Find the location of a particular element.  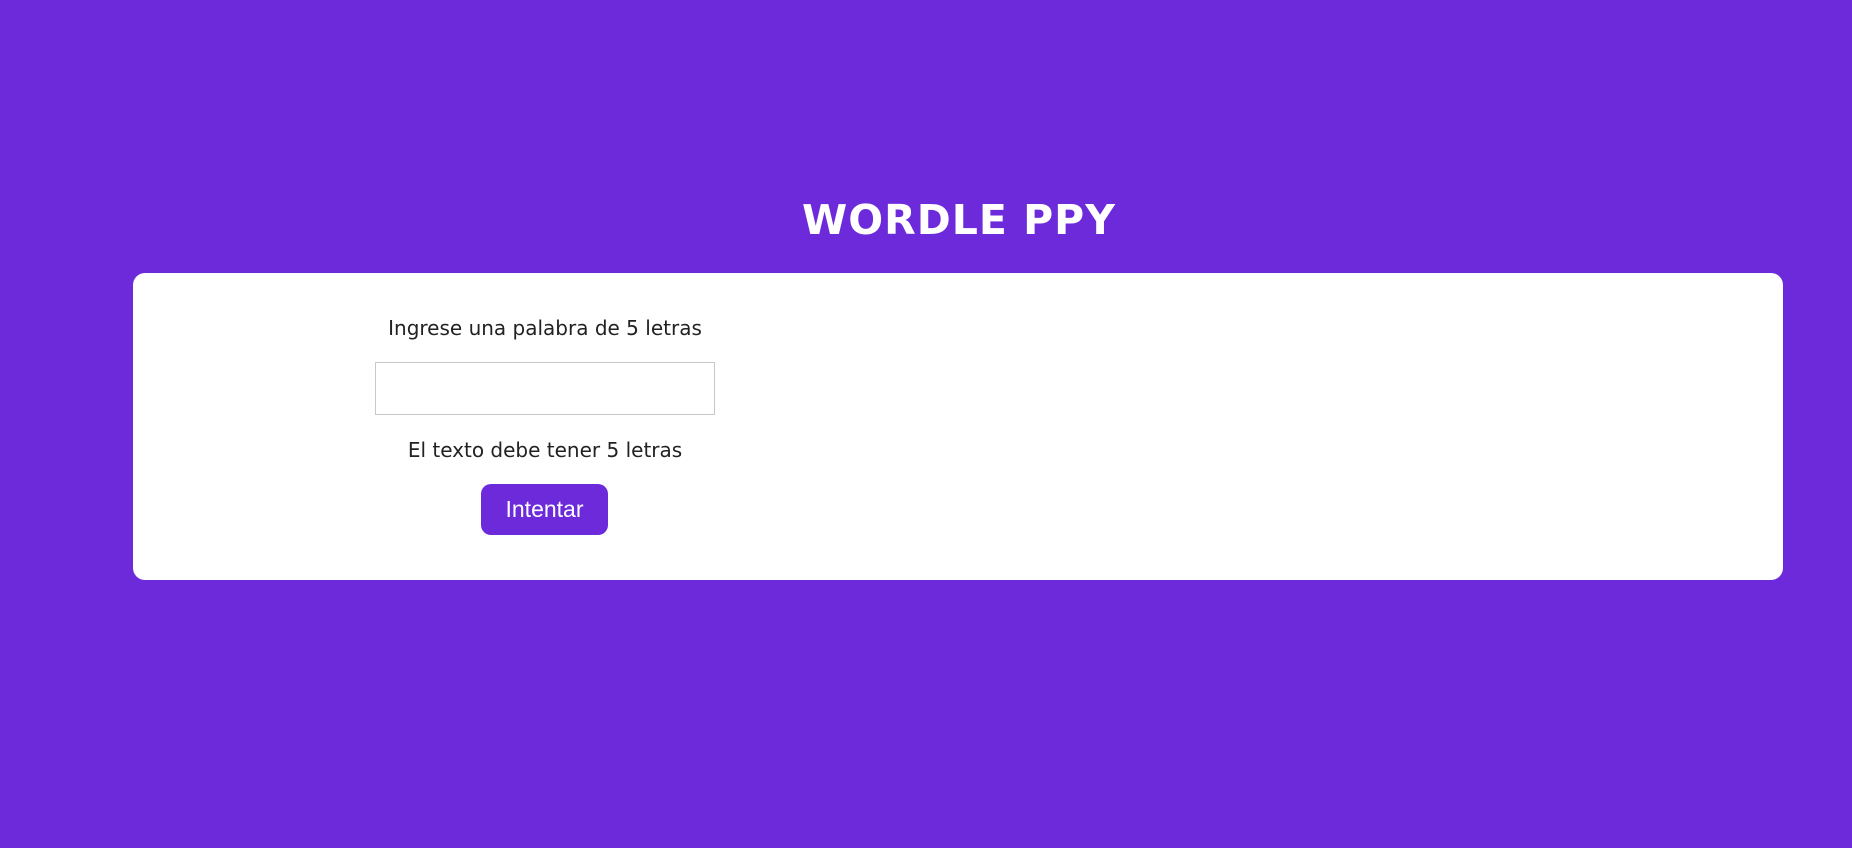

prompt-label: Ingrese una palabra de 5 letras is located at coordinates (545, 328).